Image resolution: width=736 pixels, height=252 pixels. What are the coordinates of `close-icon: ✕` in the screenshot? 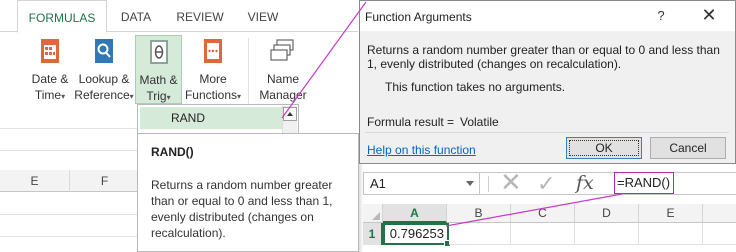 It's located at (709, 16).